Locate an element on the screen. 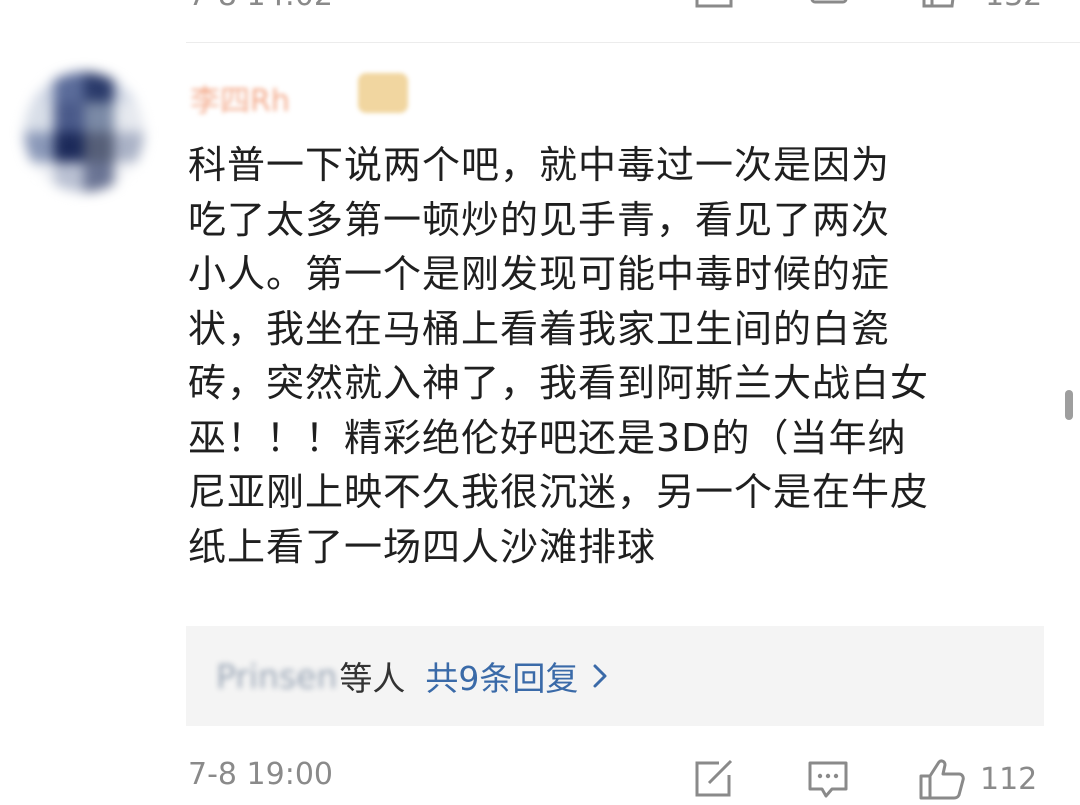 Image resolution: width=1080 pixels, height=805 pixels. previous-like-count: 132 is located at coordinates (1013, 6).